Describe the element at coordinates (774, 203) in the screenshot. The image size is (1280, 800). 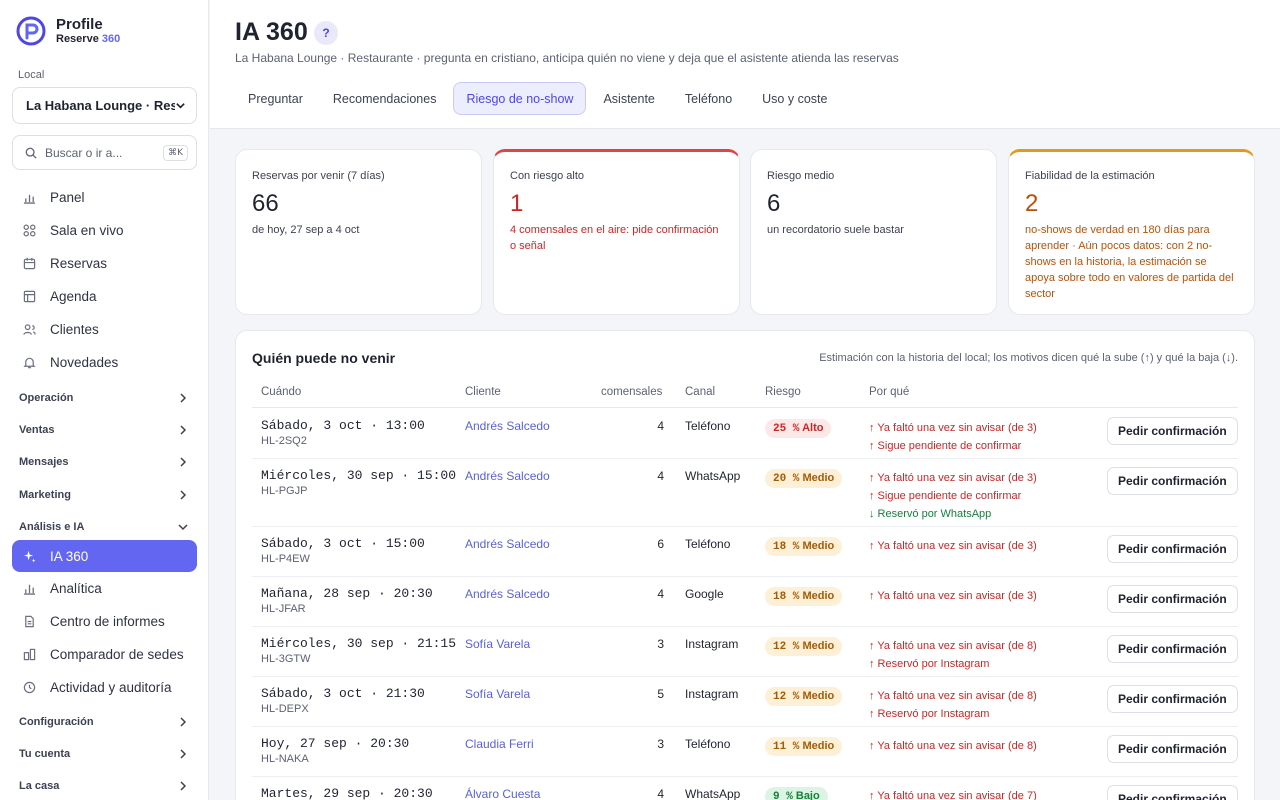
I see `stat-value: 6` at that location.